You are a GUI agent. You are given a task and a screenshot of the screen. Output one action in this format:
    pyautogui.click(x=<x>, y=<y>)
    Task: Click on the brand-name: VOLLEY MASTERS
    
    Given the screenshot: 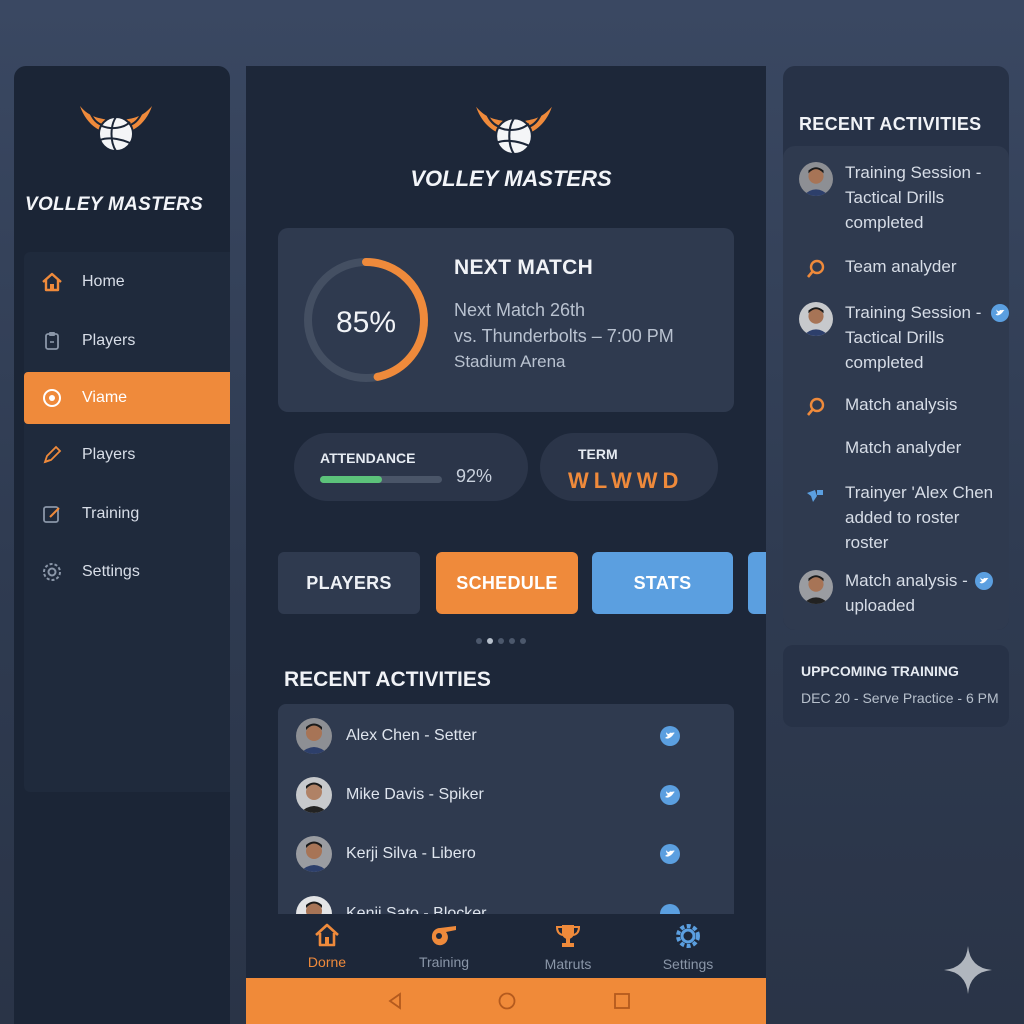 What is the action you would take?
    pyautogui.click(x=511, y=178)
    